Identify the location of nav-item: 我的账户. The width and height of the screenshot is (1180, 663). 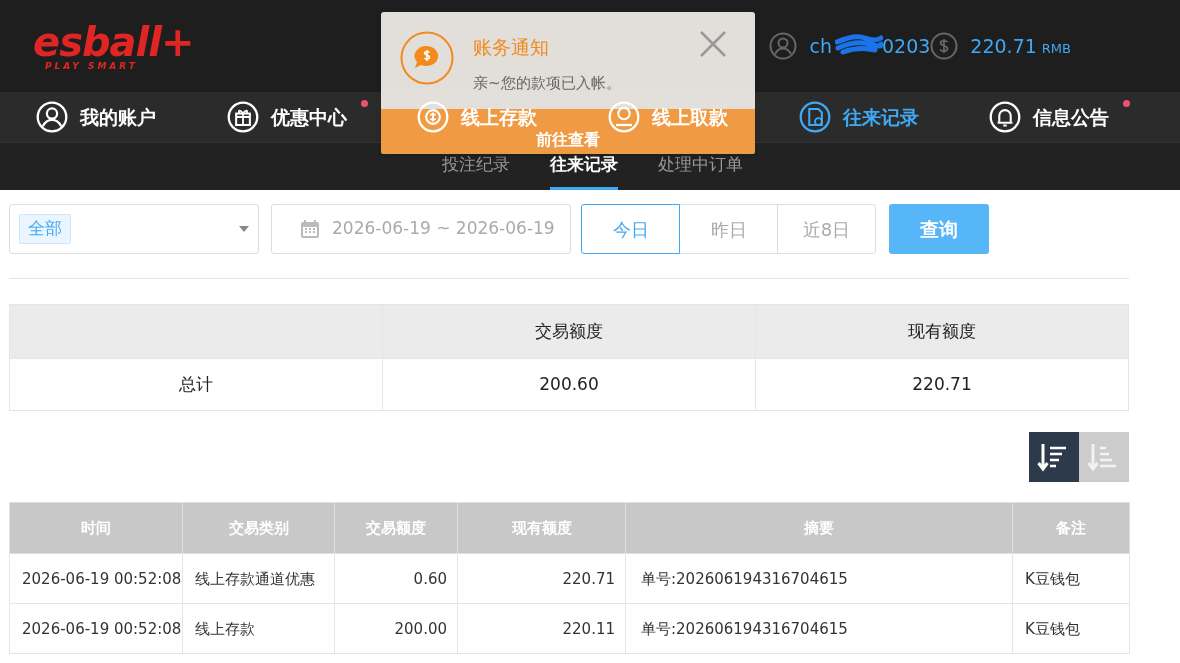
(96, 117).